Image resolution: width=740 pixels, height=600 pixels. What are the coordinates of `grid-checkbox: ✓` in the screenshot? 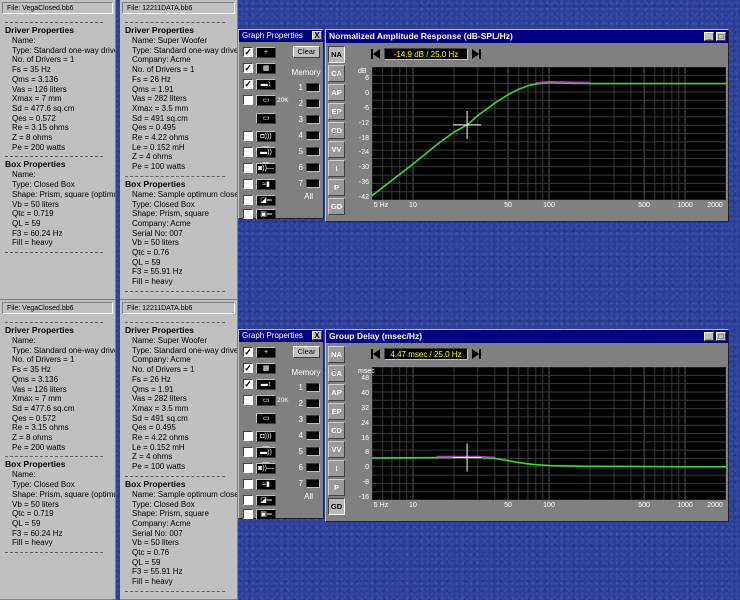 It's located at (248, 68).